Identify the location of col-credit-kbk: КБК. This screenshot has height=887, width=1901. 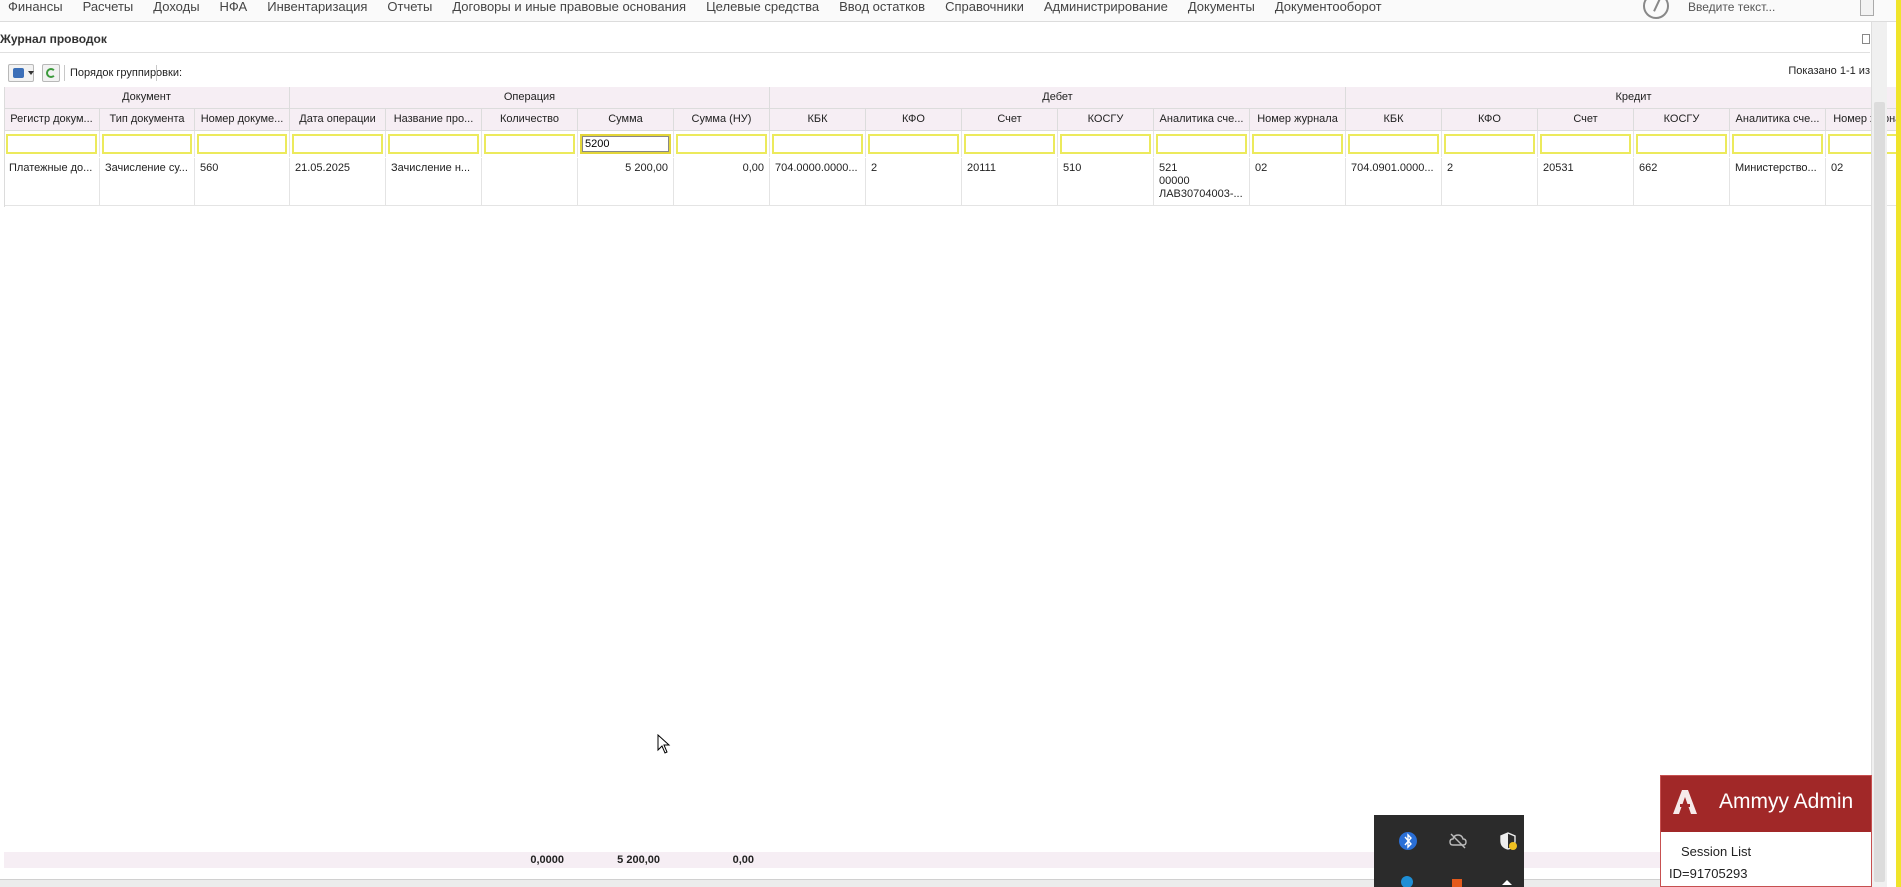
(1394, 120).